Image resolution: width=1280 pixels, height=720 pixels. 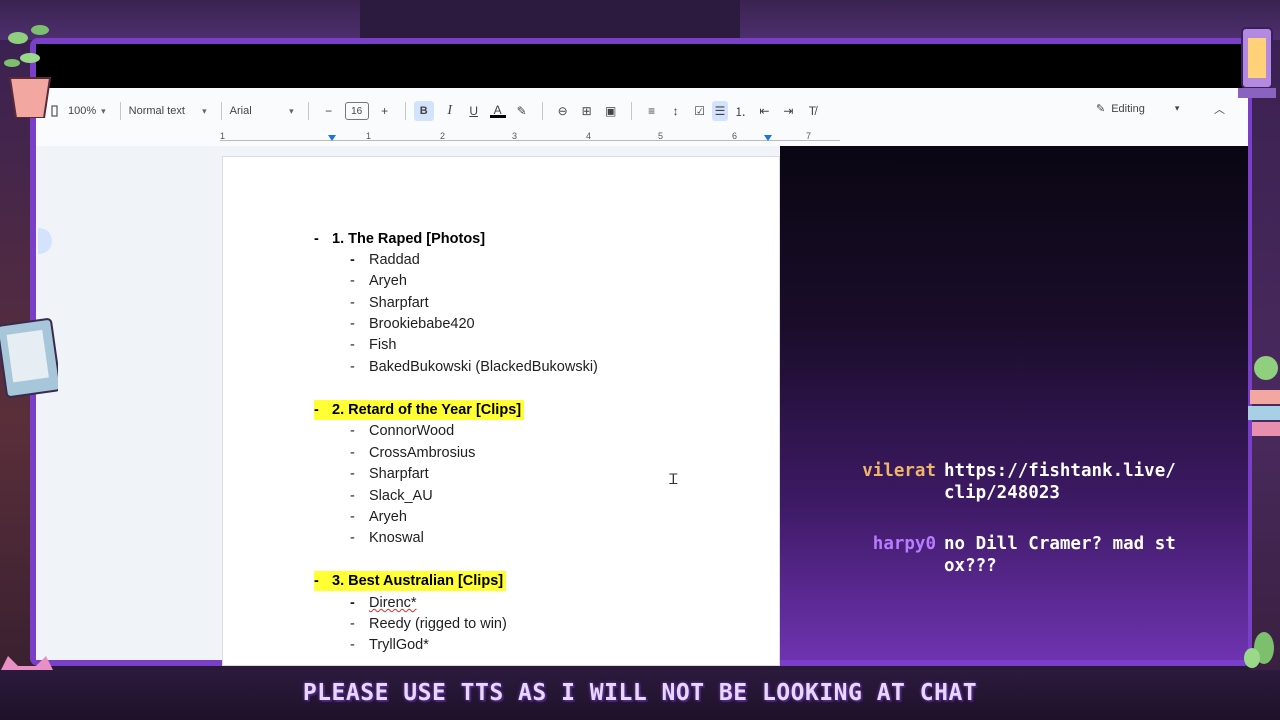 What do you see at coordinates (418, 581) in the screenshot?
I see `heading-text: 3. Best Australian [Clips]` at bounding box center [418, 581].